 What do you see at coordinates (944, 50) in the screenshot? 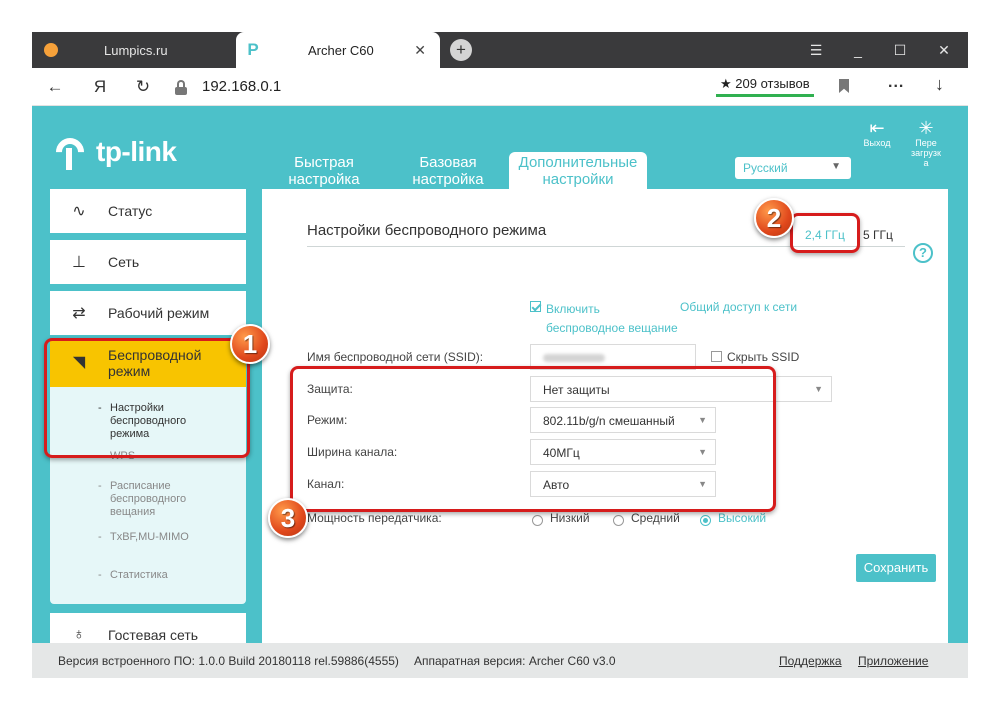
I see `close-window-button: ✕` at bounding box center [944, 50].